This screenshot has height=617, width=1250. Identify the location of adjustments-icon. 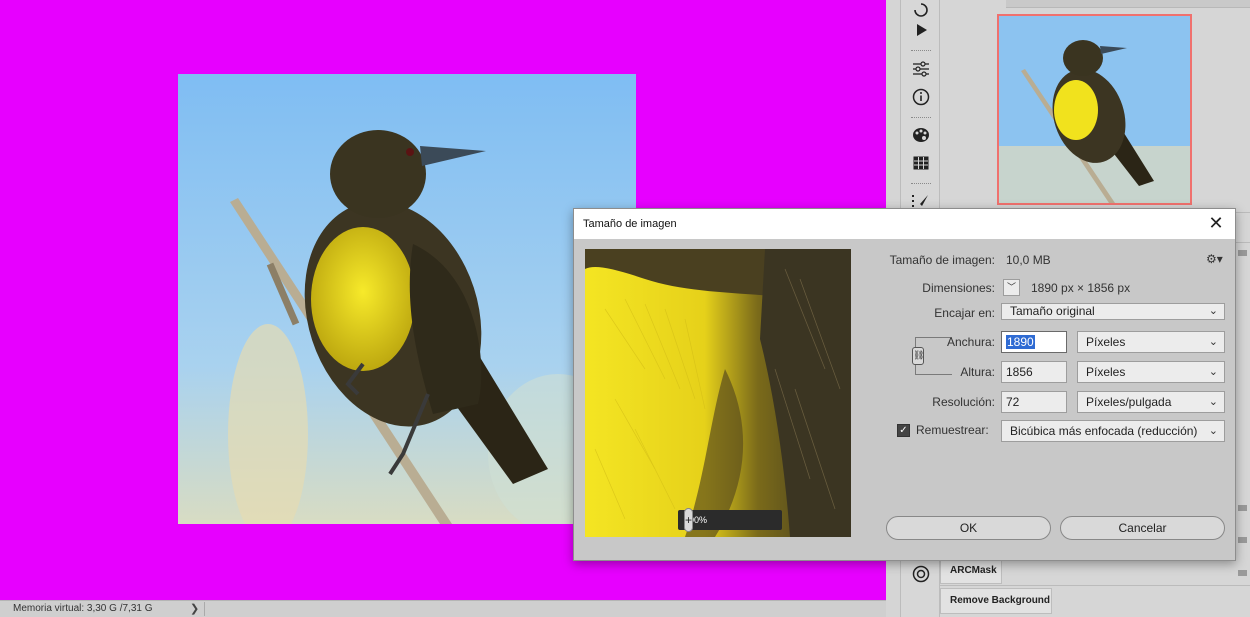
(921, 69).